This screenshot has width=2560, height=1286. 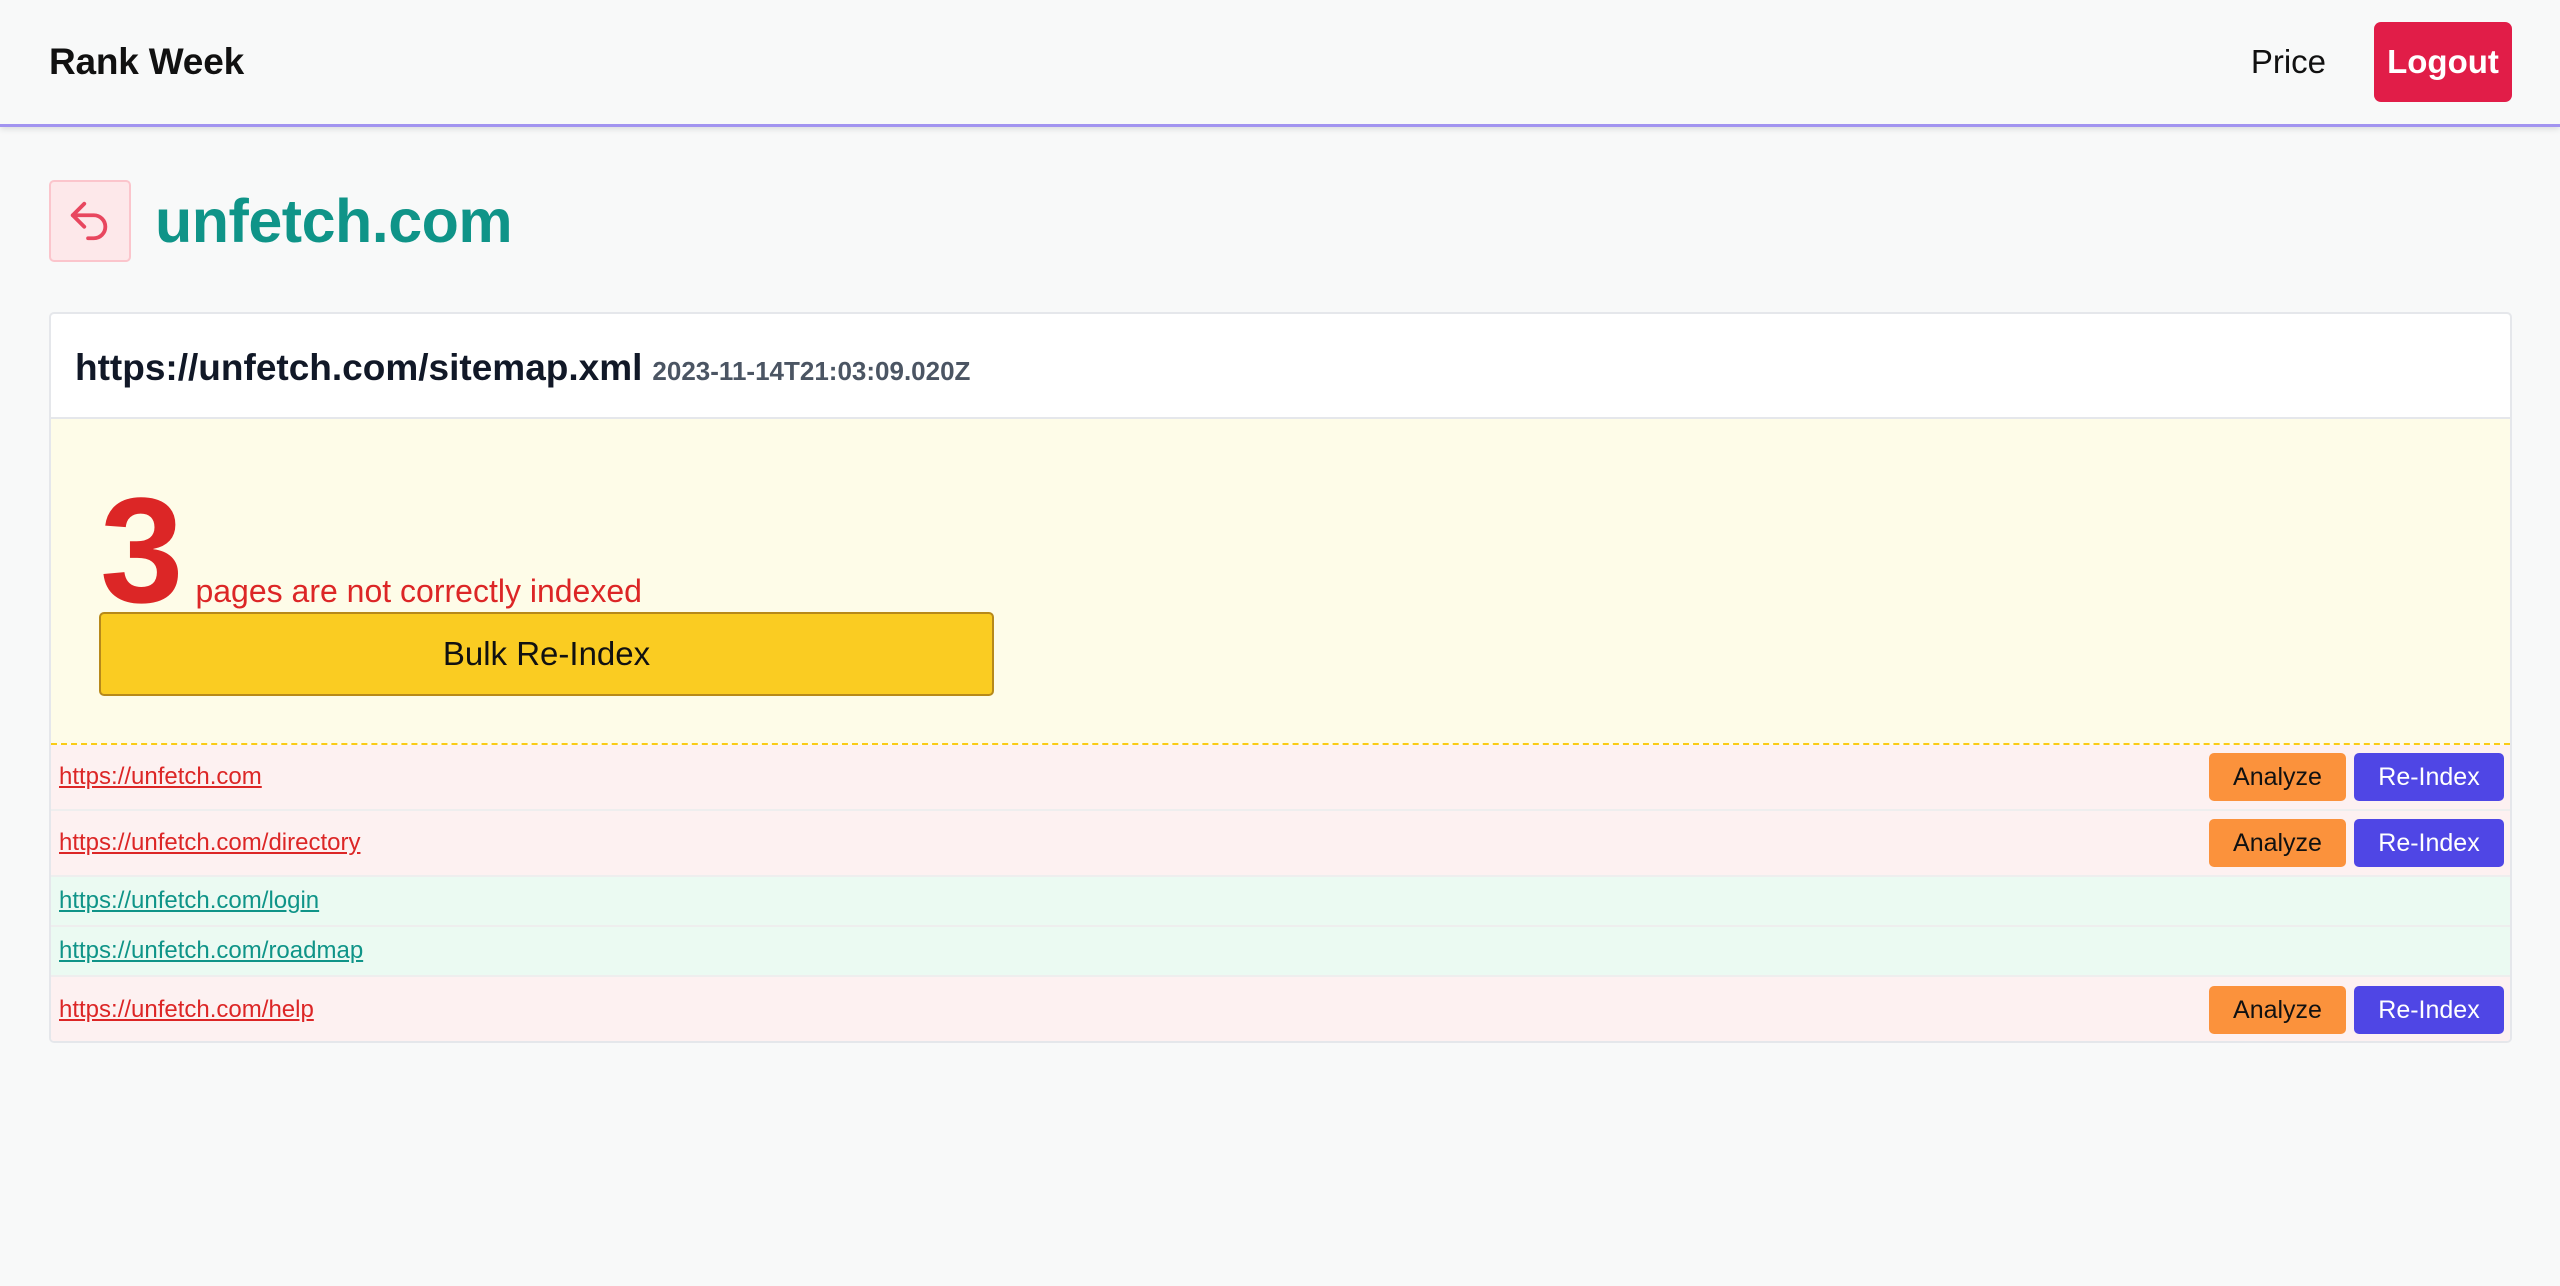 I want to click on price-link: Price, so click(x=2288, y=62).